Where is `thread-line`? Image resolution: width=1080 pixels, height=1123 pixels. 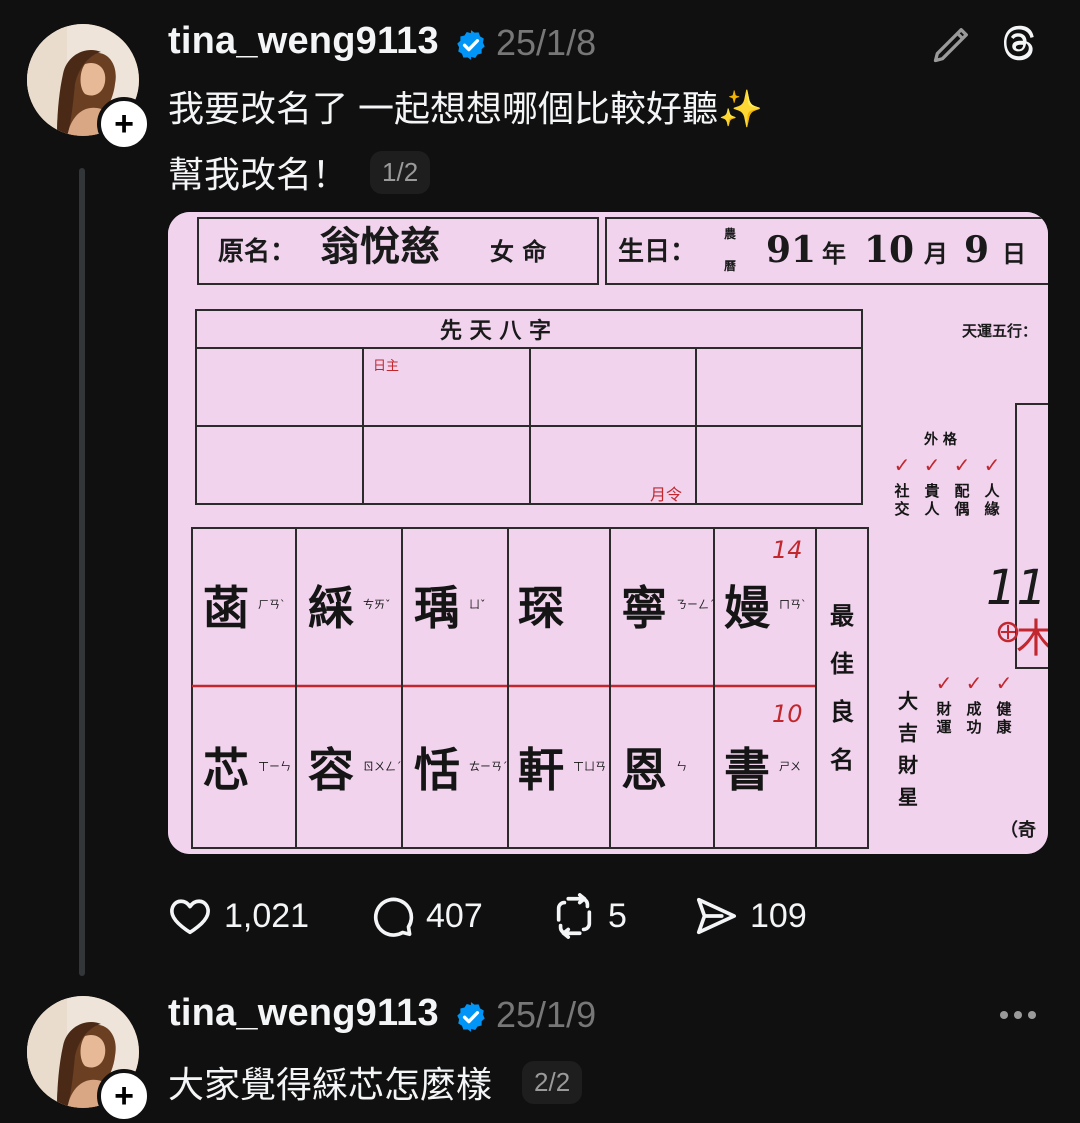 thread-line is located at coordinates (82, 572).